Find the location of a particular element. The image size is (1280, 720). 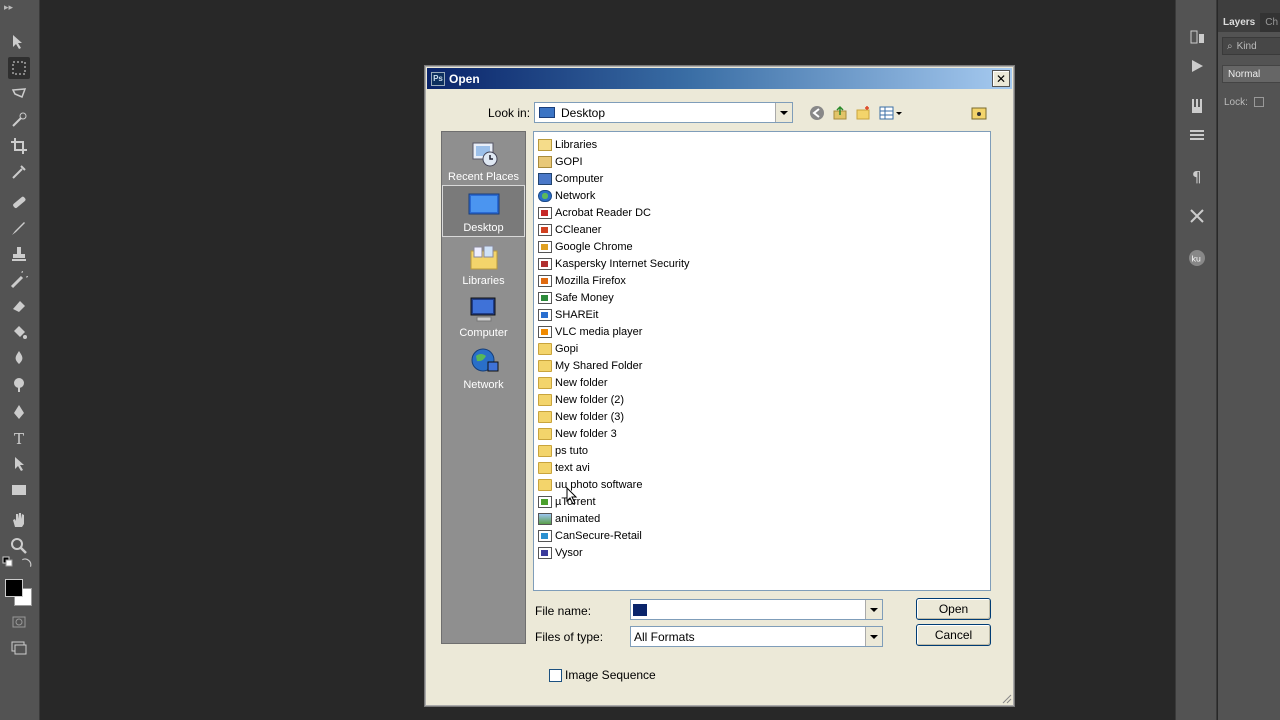

layers-tab: Layers is located at coordinates (1239, 22).